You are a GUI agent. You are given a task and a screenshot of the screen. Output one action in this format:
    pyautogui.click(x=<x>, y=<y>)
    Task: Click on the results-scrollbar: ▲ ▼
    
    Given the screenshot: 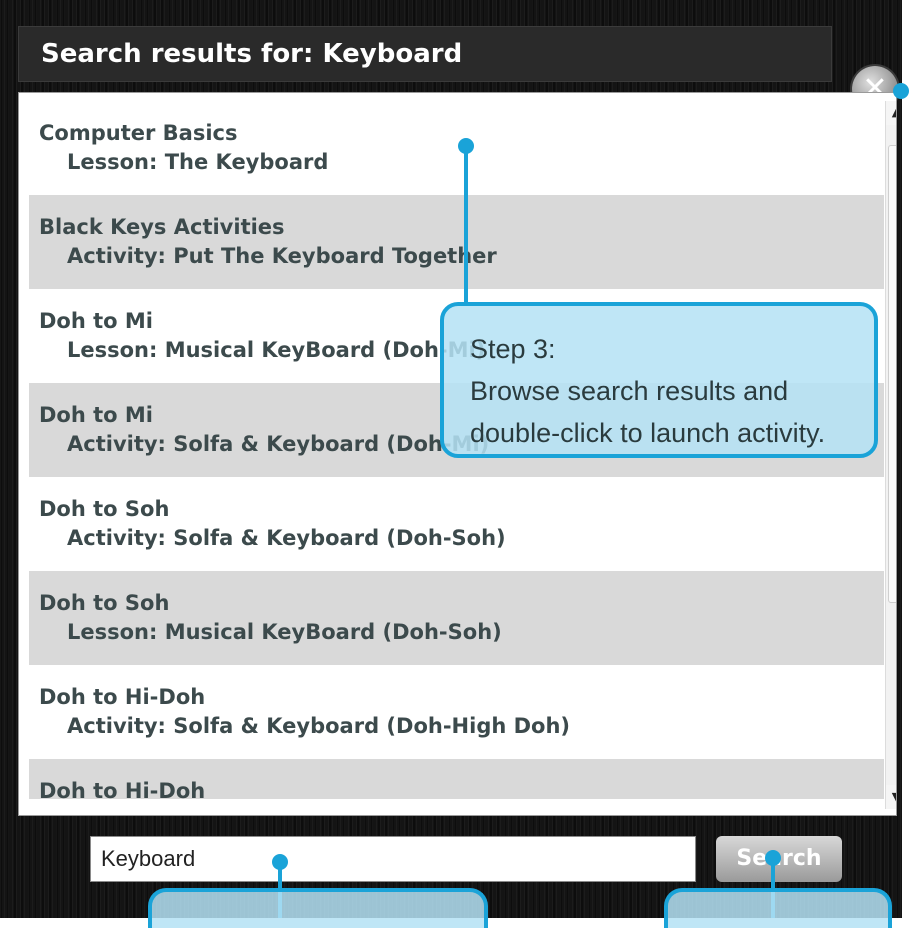 What is the action you would take?
    pyautogui.click(x=890, y=455)
    